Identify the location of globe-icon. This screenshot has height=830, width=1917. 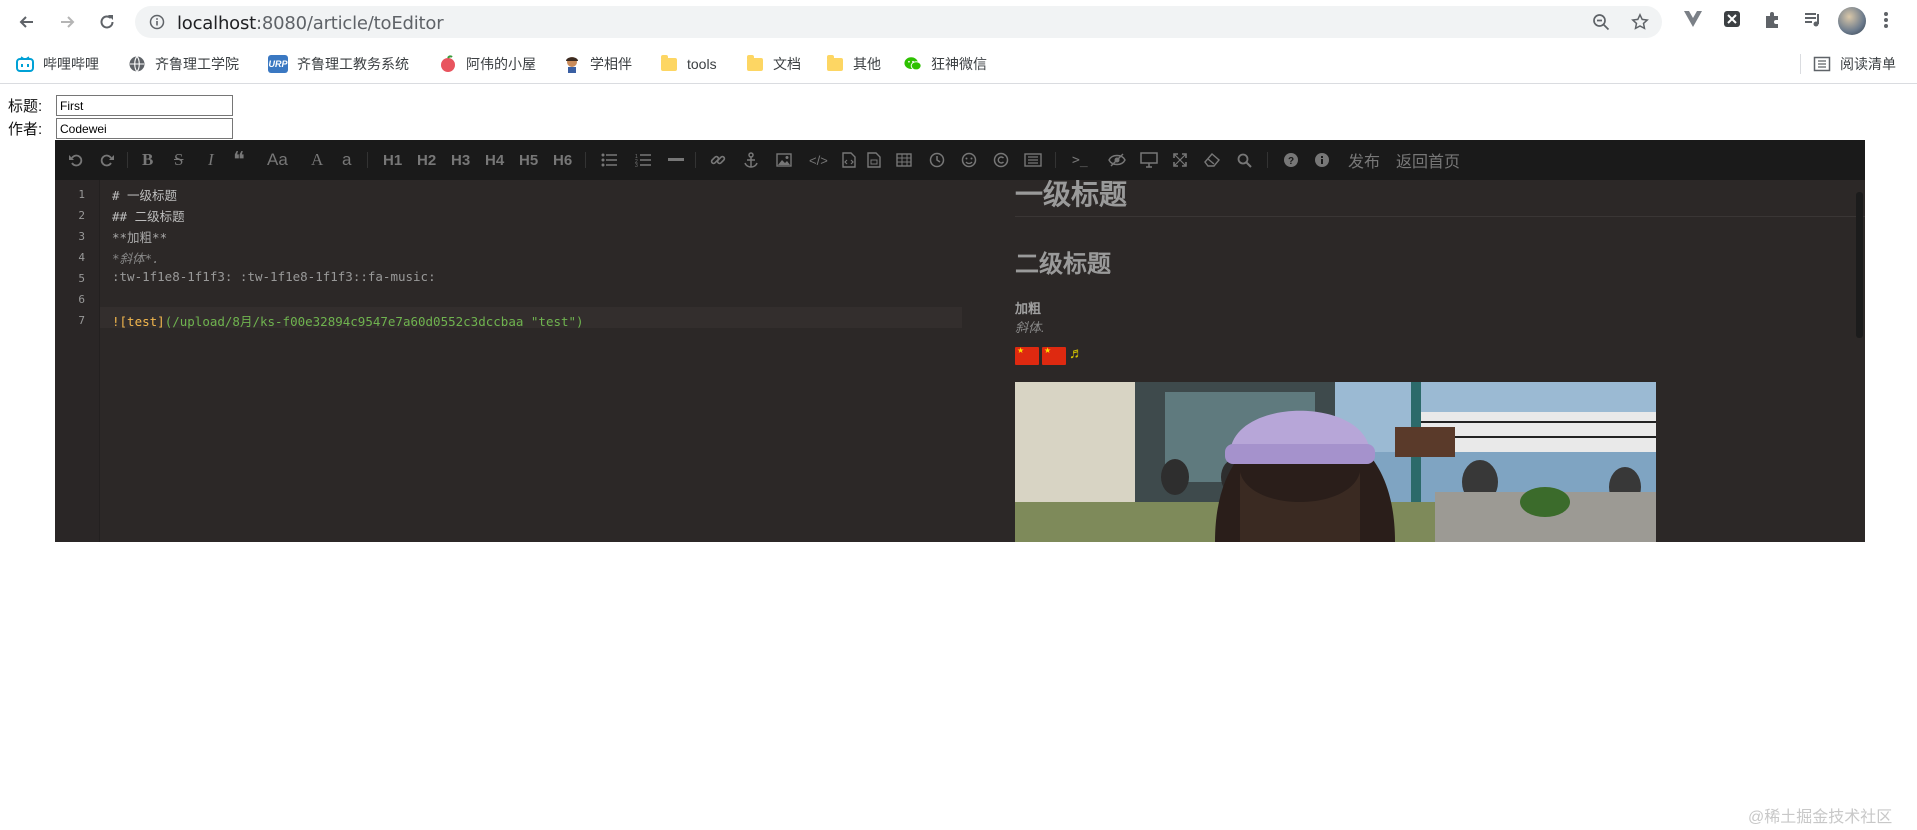
(137, 64).